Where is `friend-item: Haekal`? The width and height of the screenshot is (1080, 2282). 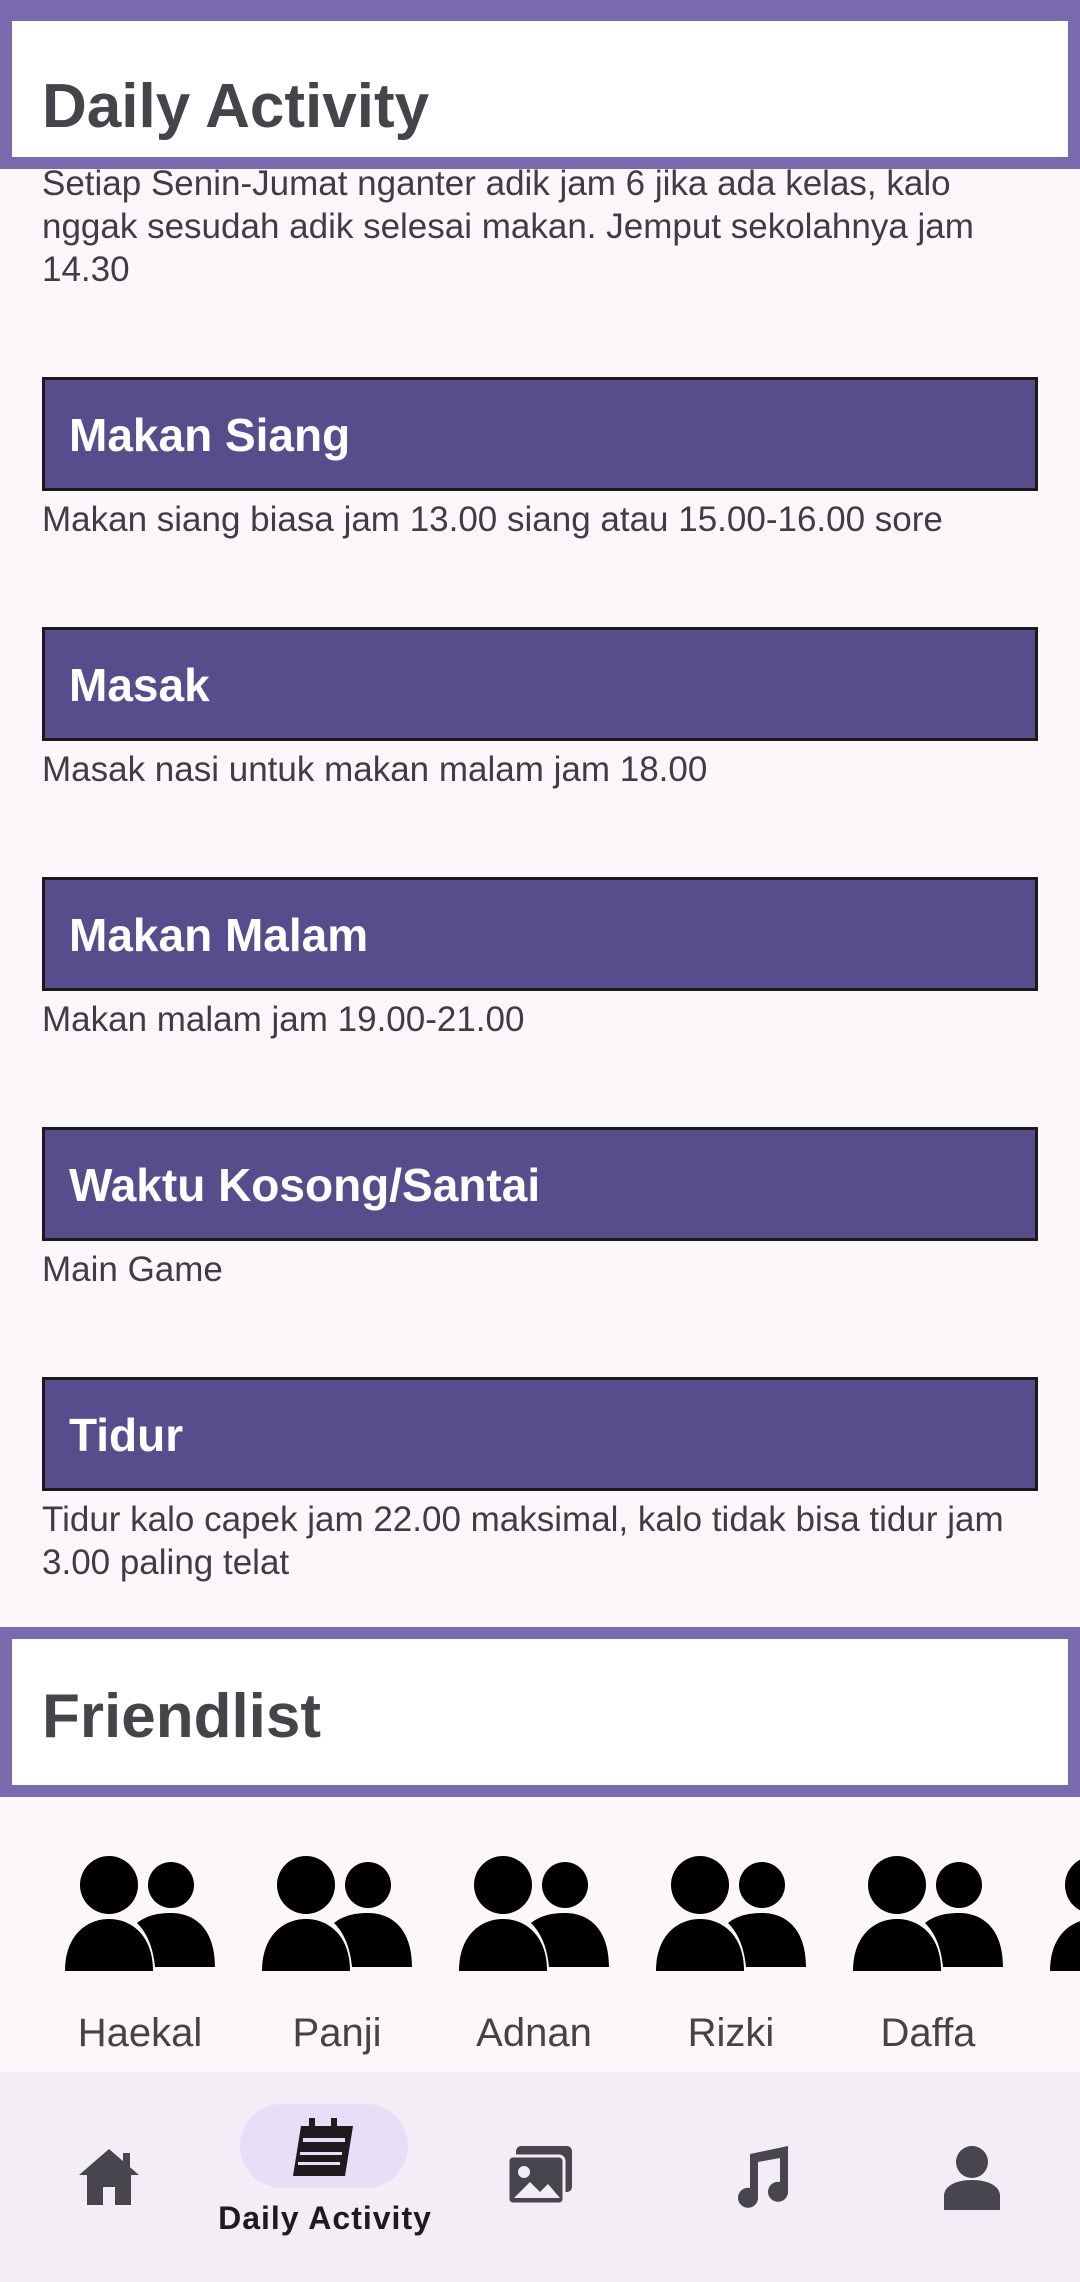
friend-item: Haekal is located at coordinates (140, 1955).